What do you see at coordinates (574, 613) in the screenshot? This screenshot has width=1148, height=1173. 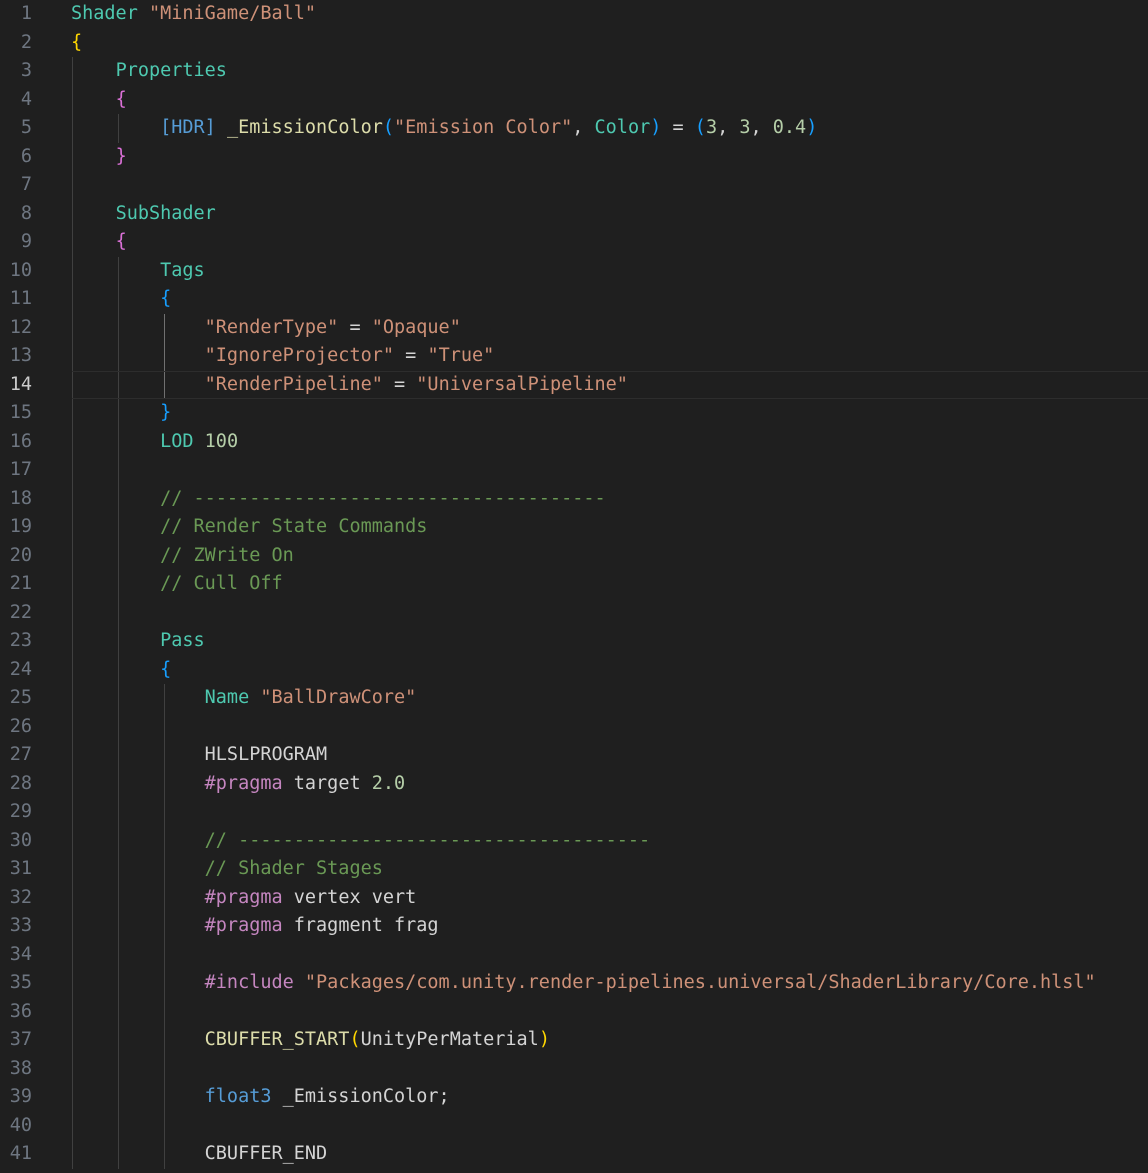 I see `code-line: 22` at bounding box center [574, 613].